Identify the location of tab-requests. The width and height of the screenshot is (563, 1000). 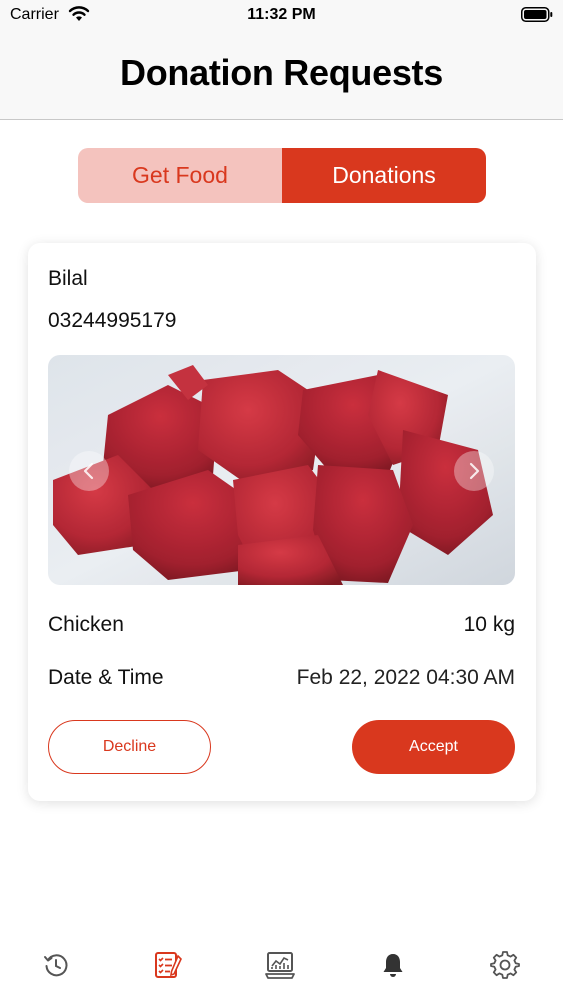
(168, 965).